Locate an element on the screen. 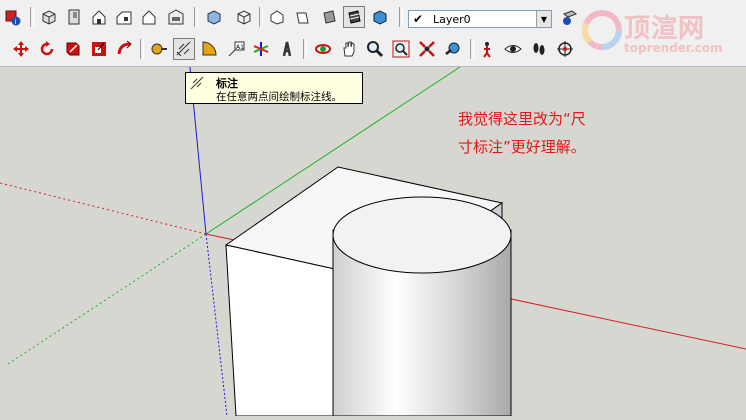  follow-me-icon is located at coordinates (125, 49).